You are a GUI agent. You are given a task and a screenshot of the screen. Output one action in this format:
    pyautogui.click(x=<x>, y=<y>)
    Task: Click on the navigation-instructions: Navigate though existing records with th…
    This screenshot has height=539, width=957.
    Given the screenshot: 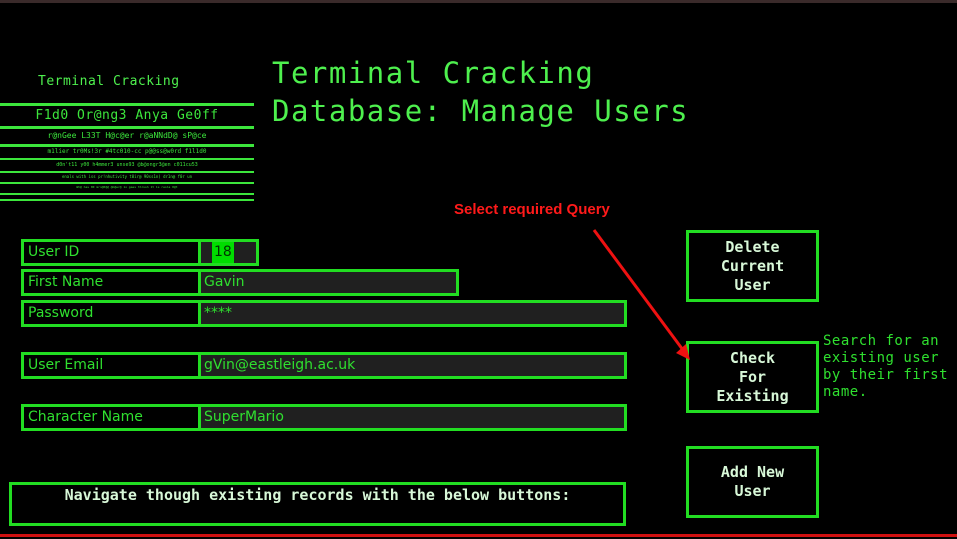 What is the action you would take?
    pyautogui.click(x=317, y=504)
    